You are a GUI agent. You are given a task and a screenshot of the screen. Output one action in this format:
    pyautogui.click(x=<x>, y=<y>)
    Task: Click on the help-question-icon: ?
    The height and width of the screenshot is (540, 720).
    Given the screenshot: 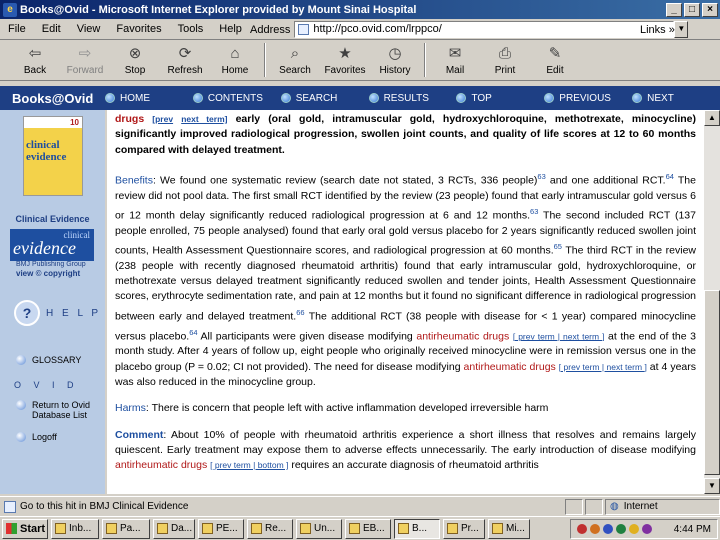 What is the action you would take?
    pyautogui.click(x=27, y=313)
    